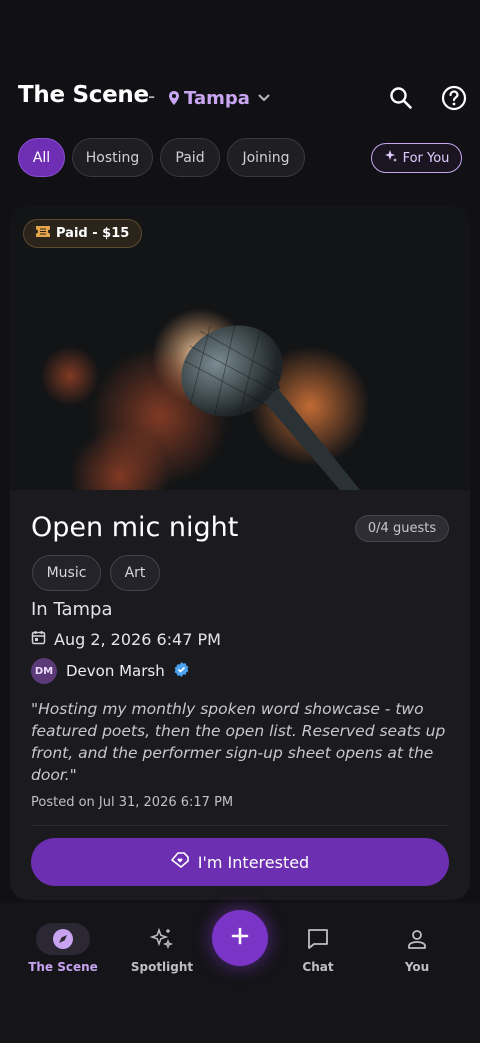  I want to click on nav-item-spotlight: Spotlight, so click(162, 953).